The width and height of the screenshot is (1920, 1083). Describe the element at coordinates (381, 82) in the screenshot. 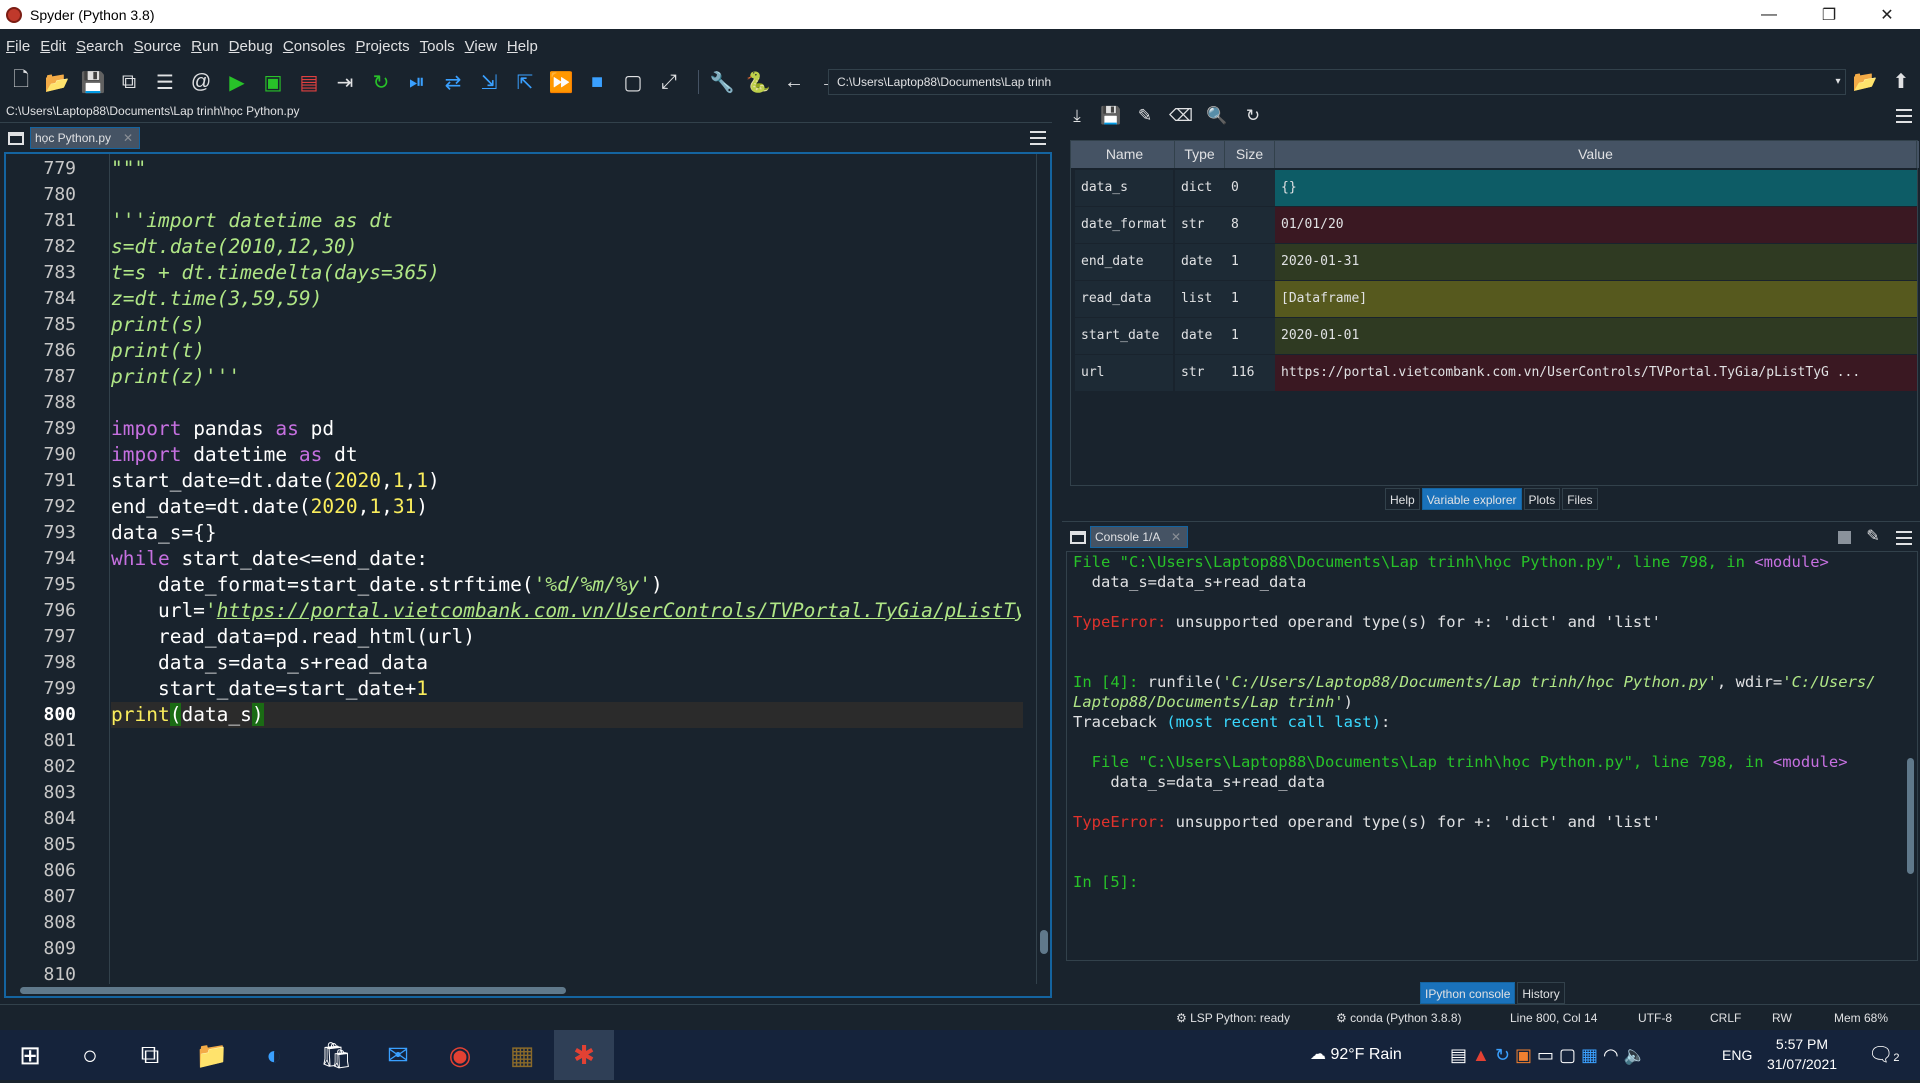

I see `rerun-icon: ↻` at that location.